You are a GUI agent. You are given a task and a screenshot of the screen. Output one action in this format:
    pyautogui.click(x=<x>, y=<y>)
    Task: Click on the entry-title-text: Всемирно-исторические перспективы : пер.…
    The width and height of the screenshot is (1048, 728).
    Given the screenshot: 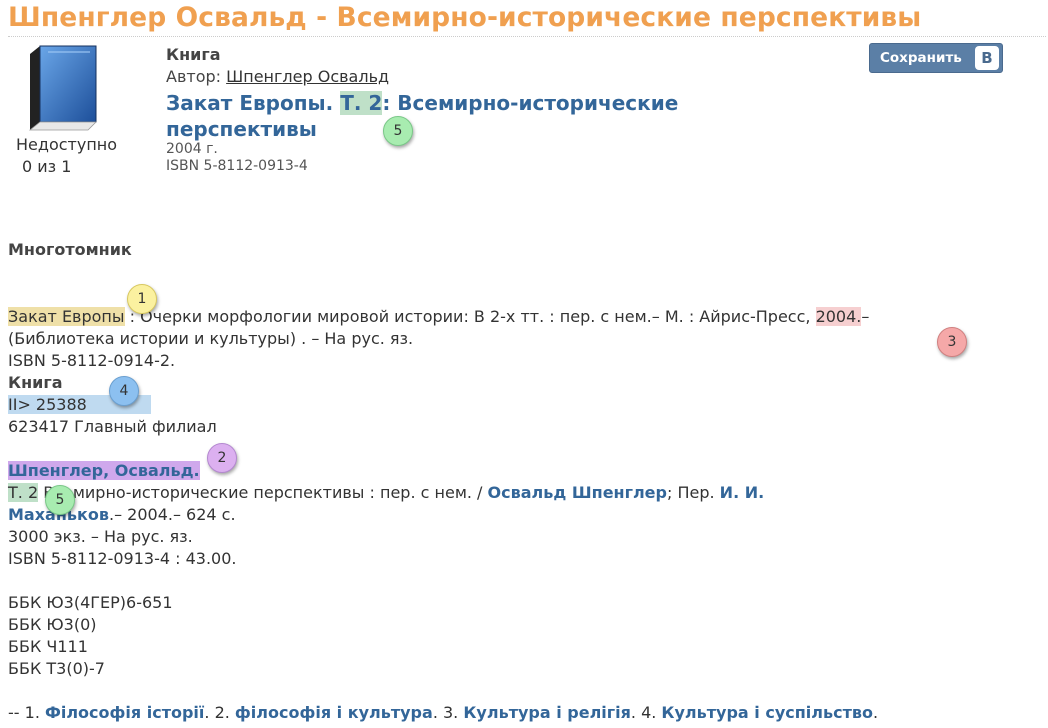 What is the action you would take?
    pyautogui.click(x=263, y=492)
    